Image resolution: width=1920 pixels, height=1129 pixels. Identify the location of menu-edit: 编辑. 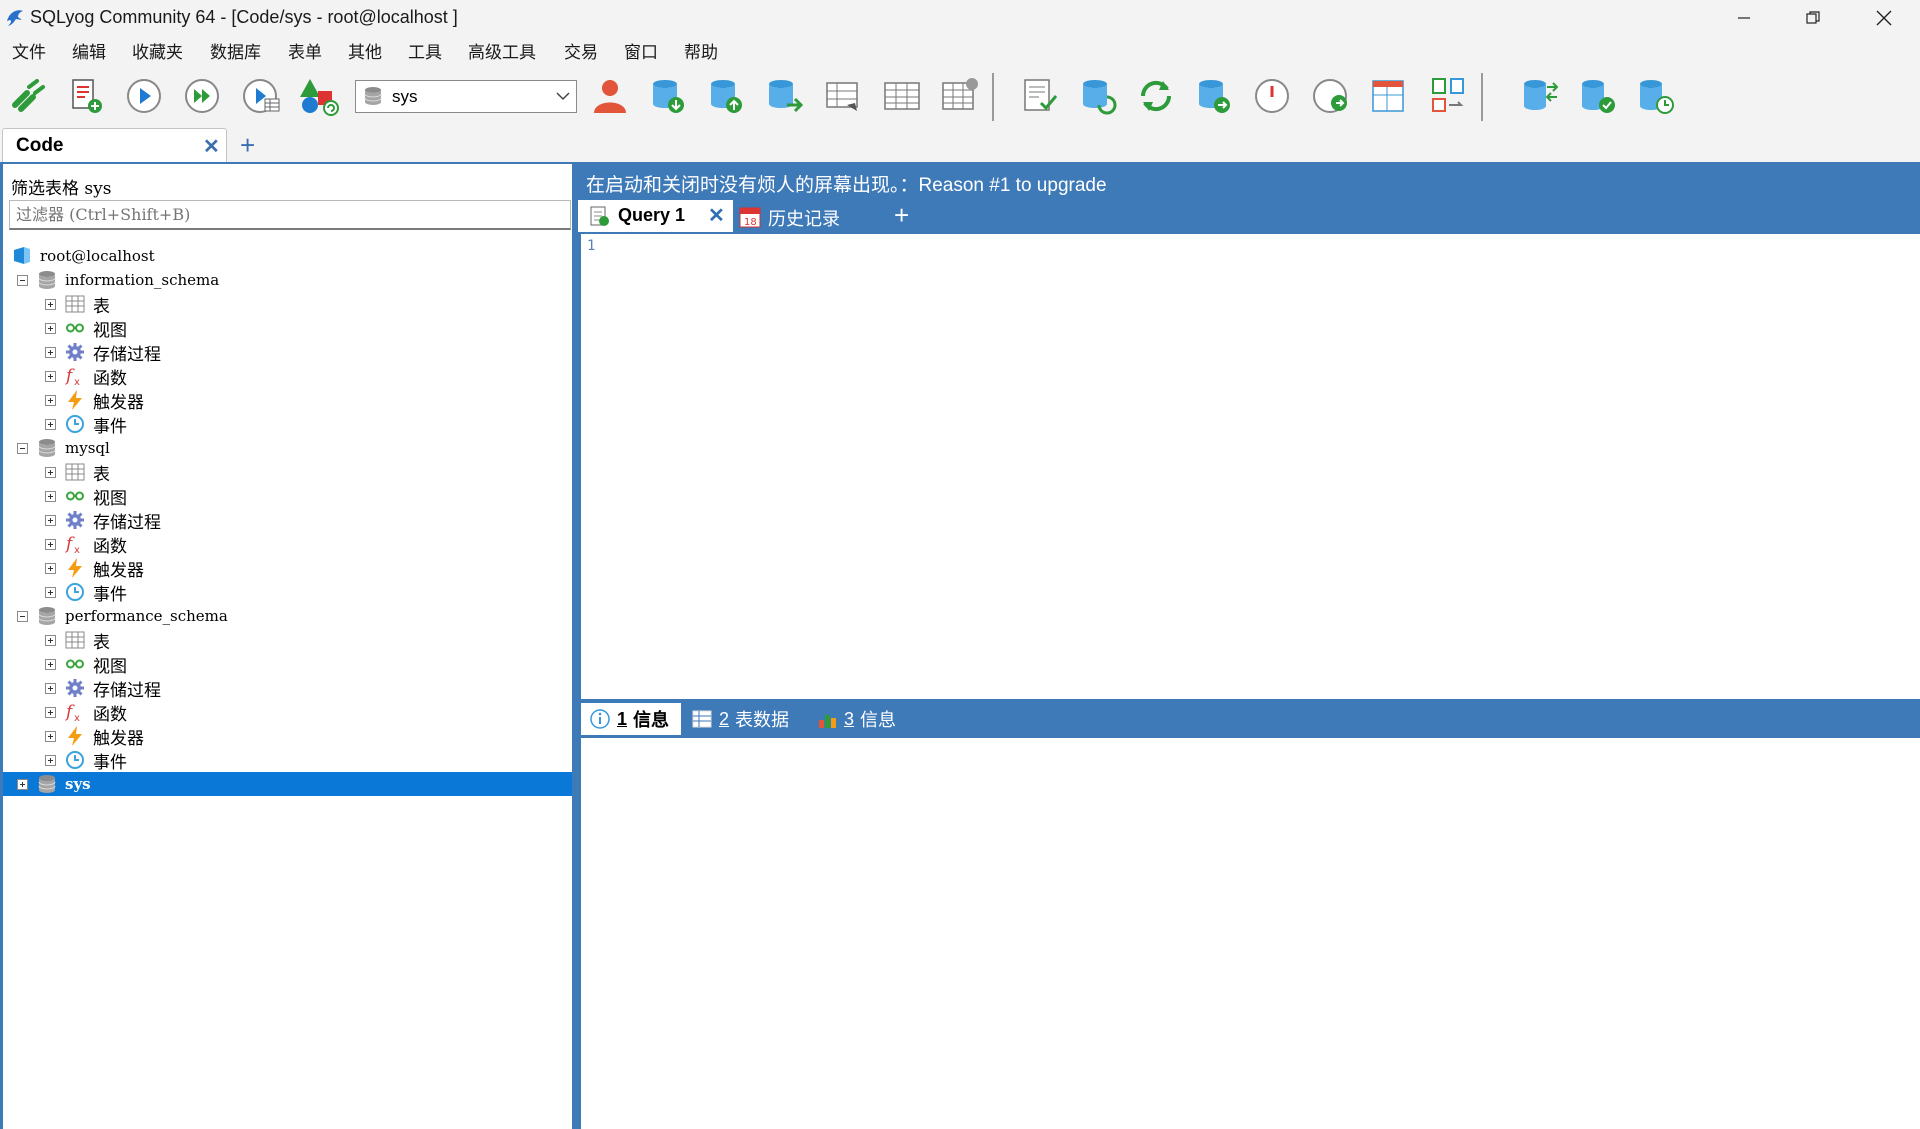
(89, 50).